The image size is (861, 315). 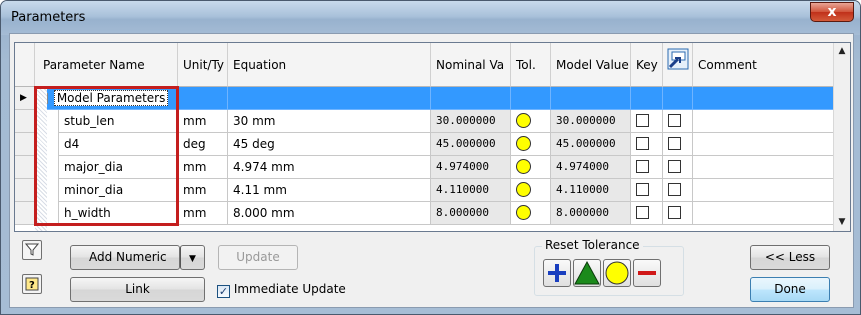 I want to click on add-numeric-dropdown: ▼, so click(x=192, y=257).